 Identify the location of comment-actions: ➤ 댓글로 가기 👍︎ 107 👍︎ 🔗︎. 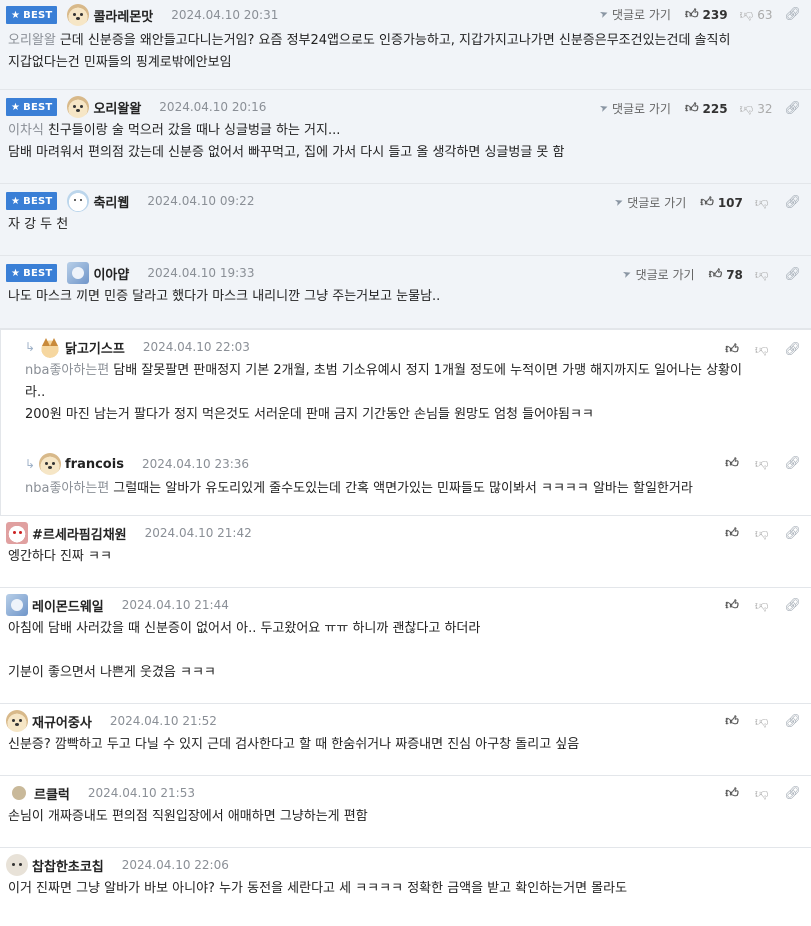
(707, 202).